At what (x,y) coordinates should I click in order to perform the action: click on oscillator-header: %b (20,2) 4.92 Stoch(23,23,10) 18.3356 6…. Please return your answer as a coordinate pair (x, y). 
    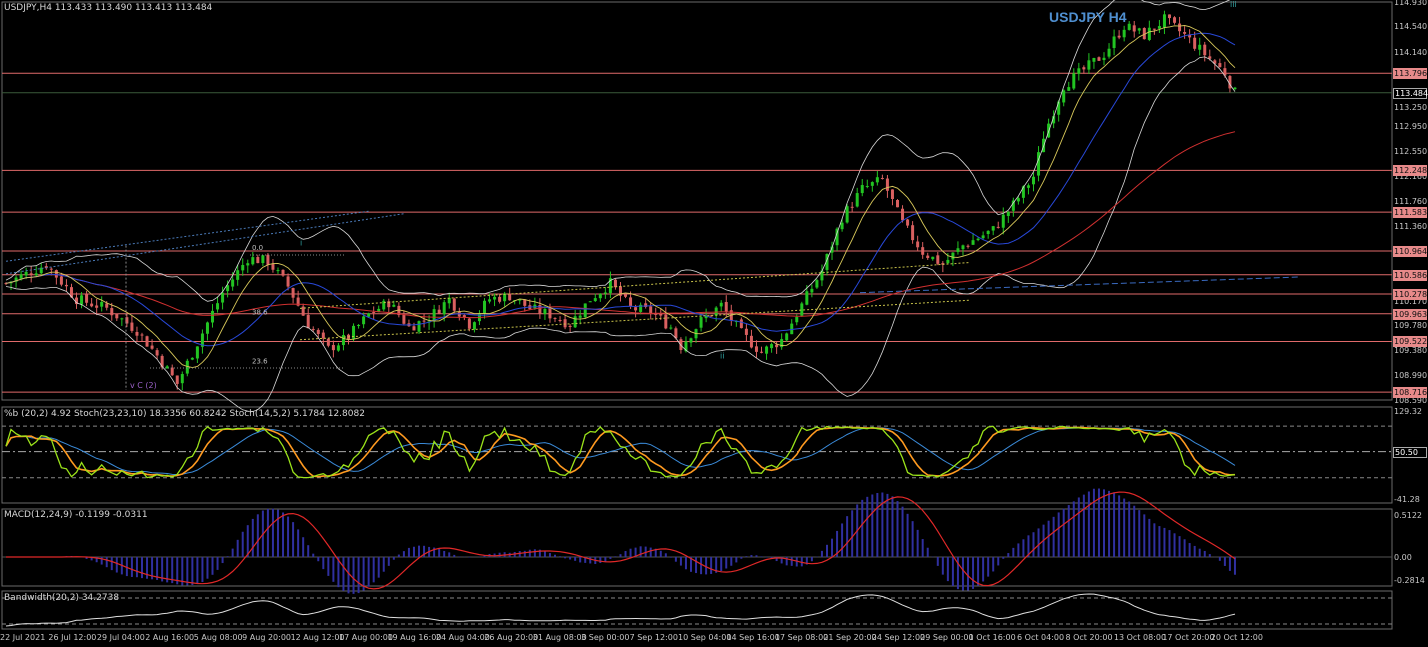
    Looking at the image, I should click on (184, 414).